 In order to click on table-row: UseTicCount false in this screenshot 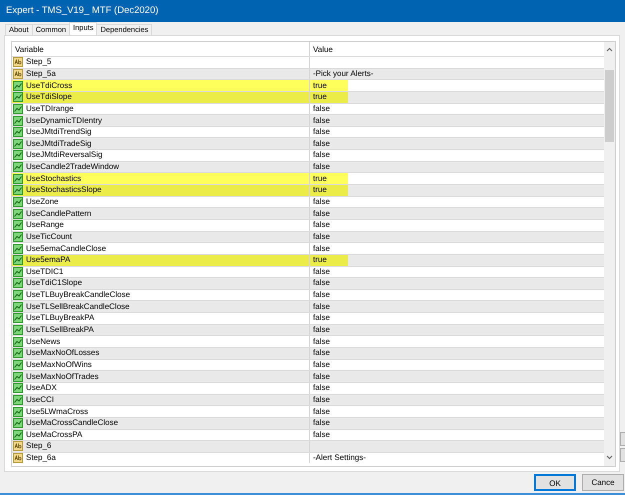, I will do `click(308, 236)`.